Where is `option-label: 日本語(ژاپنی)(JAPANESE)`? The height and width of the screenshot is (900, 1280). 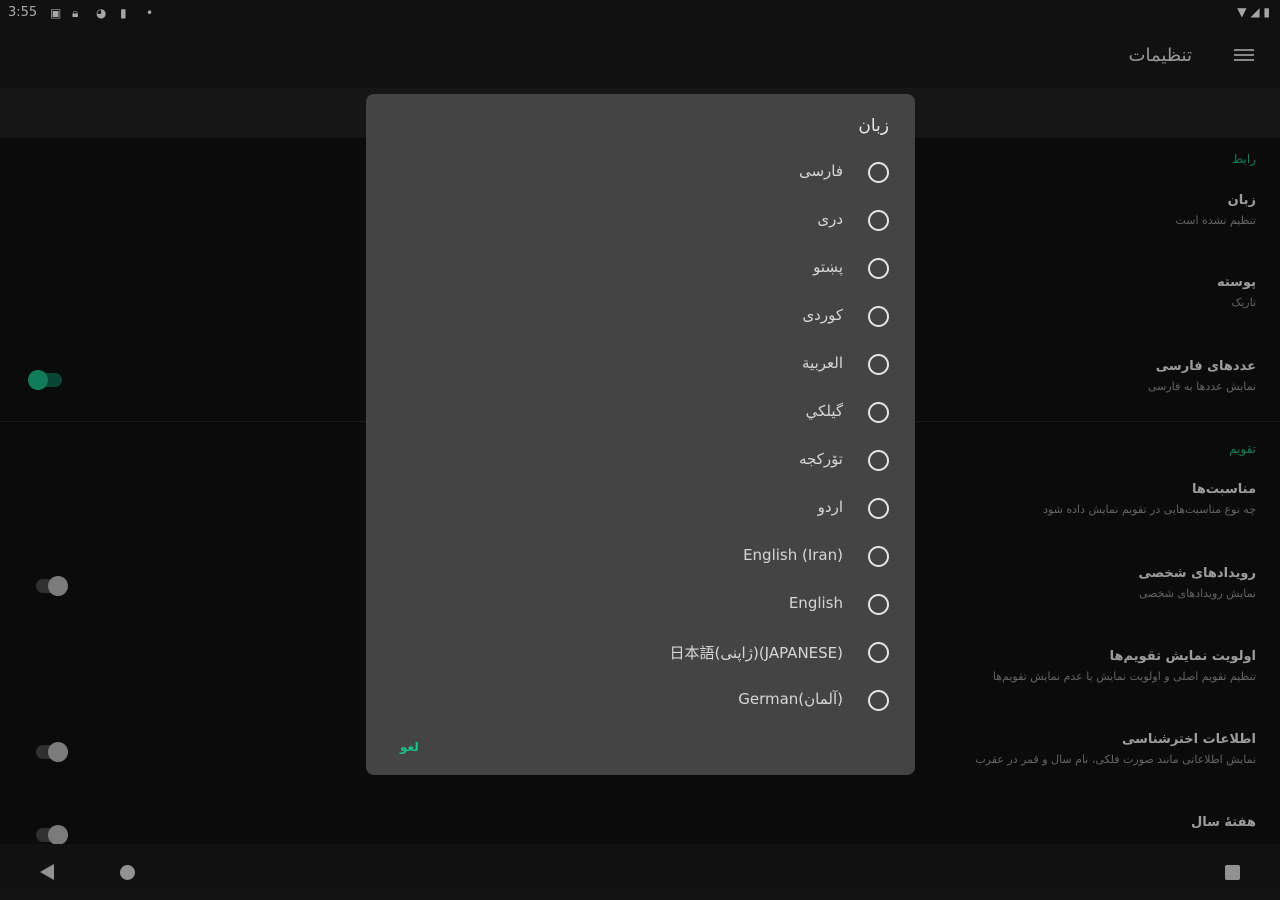 option-label: 日本語(ژاپنی)(JAPANESE) is located at coordinates (756, 653).